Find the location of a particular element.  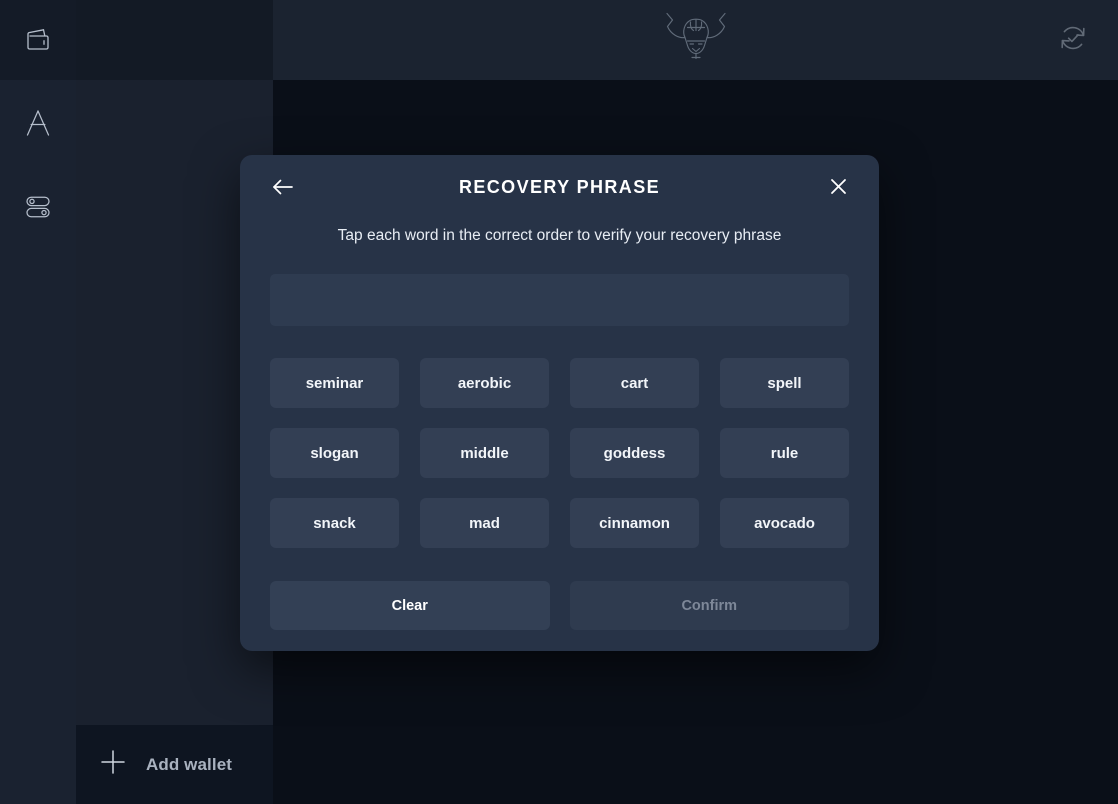

modal-title: RECOVERY PHRASE is located at coordinates (559, 187).